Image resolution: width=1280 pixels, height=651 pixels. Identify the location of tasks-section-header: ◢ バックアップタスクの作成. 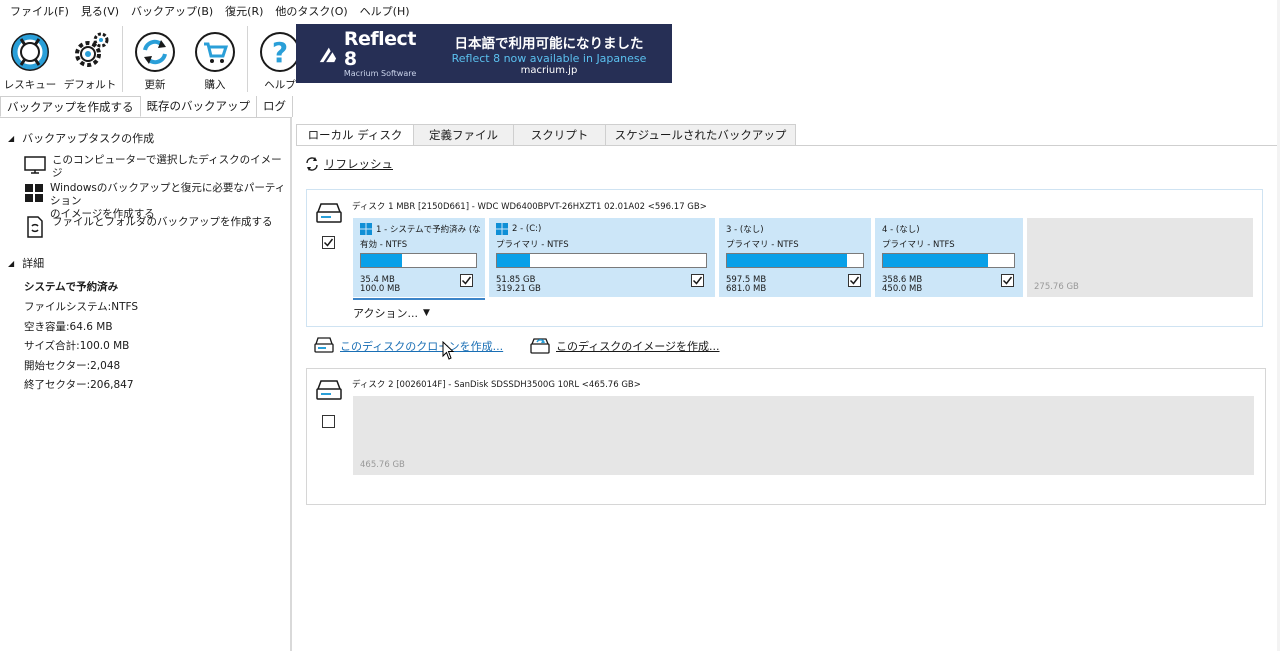
(81, 138).